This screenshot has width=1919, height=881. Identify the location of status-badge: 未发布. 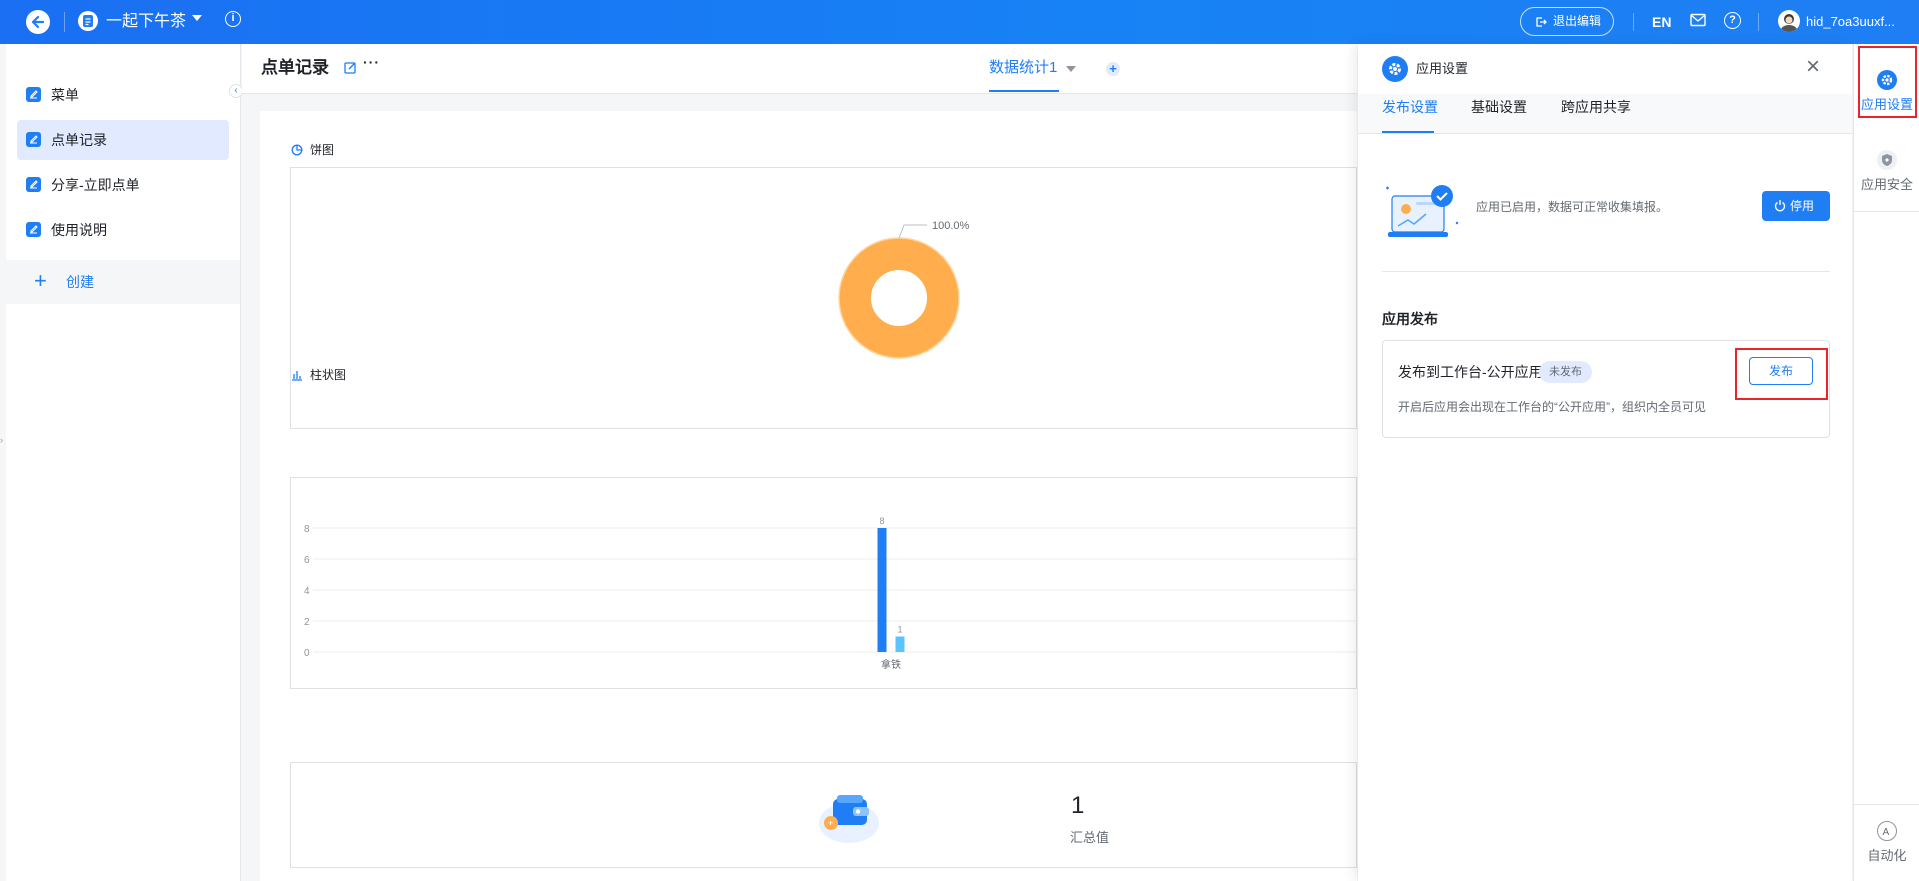
(1565, 372).